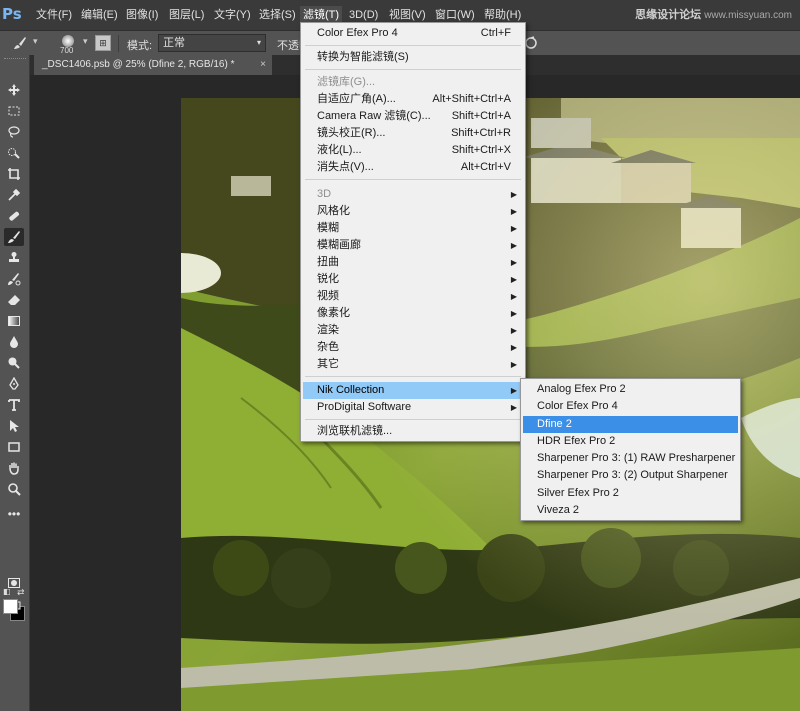  What do you see at coordinates (413, 150) in the screenshot?
I see `filter-menu-item-liquify: 液化(L)... Shift+Ctrl+X` at bounding box center [413, 150].